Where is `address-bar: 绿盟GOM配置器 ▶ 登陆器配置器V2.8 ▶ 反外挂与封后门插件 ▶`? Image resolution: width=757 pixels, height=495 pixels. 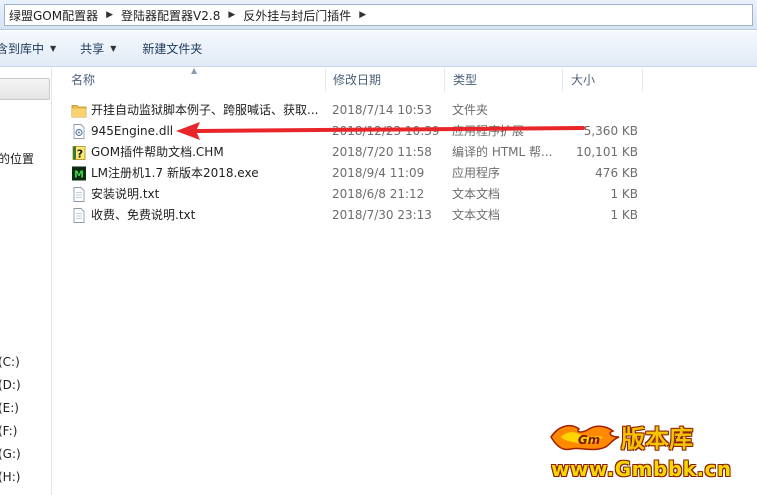
address-bar: 绿盟GOM配置器 ▶ 登陆器配置器V2.8 ▶ 反外挂与封后门插件 ▶ is located at coordinates (378, 15).